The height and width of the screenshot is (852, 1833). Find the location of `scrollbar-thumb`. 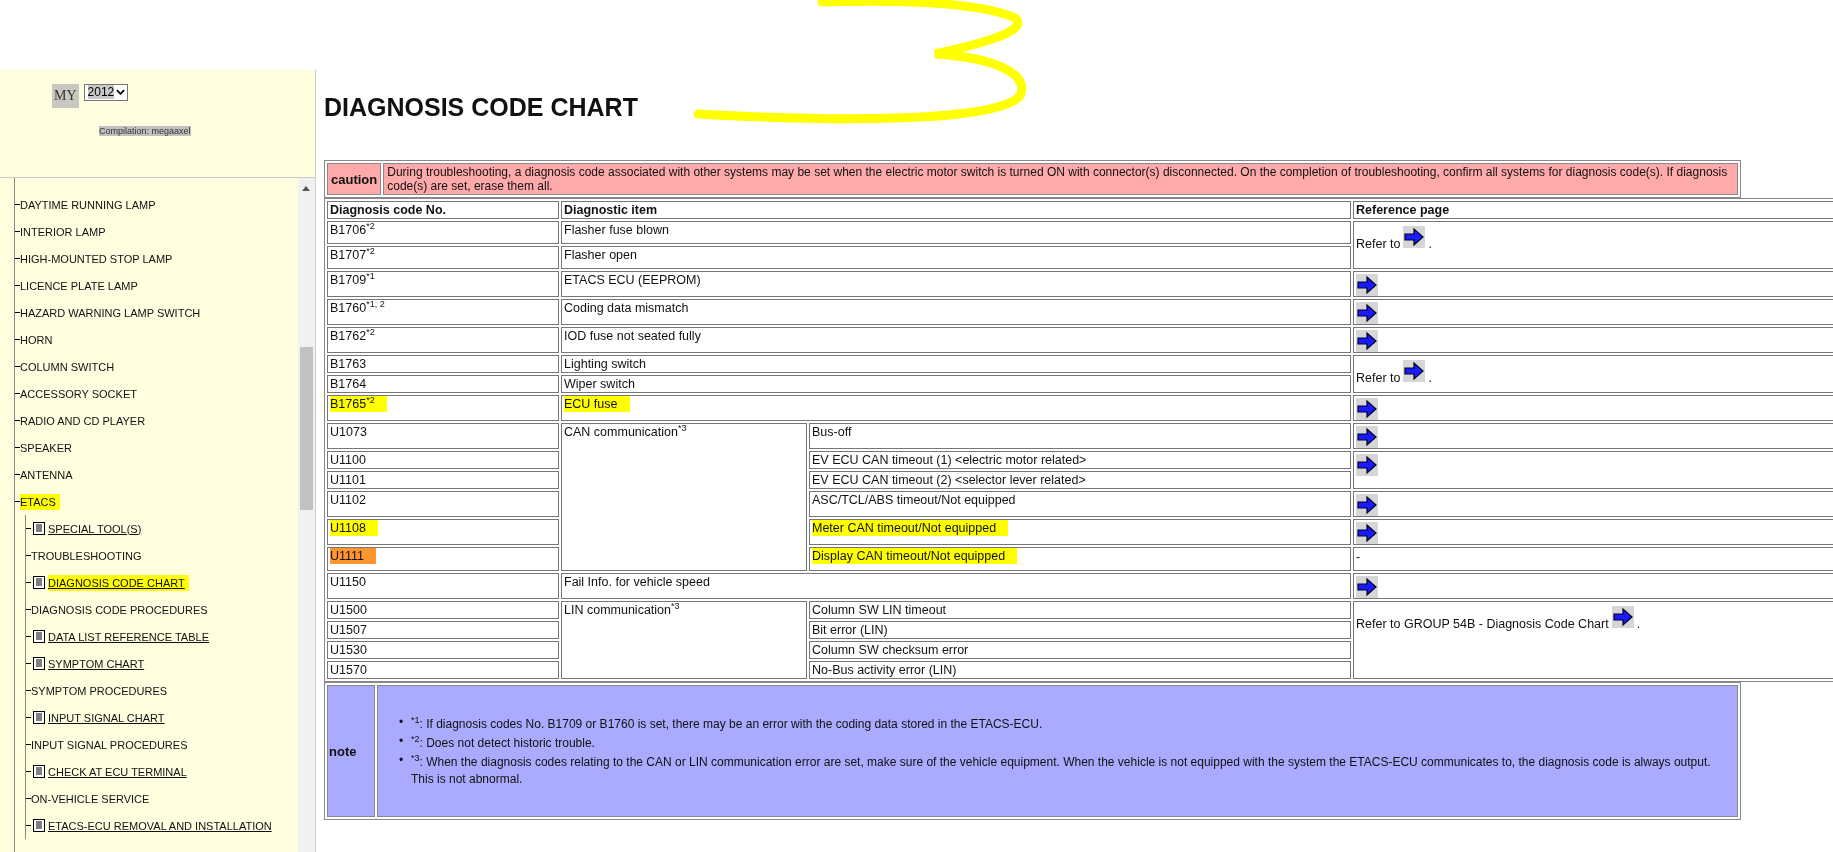

scrollbar-thumb is located at coordinates (306, 428).